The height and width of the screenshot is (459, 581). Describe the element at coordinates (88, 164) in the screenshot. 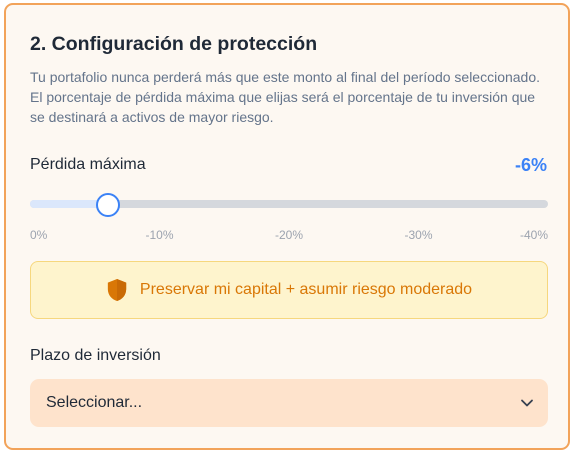

I see `max-loss-label: Pérdida máxima` at that location.